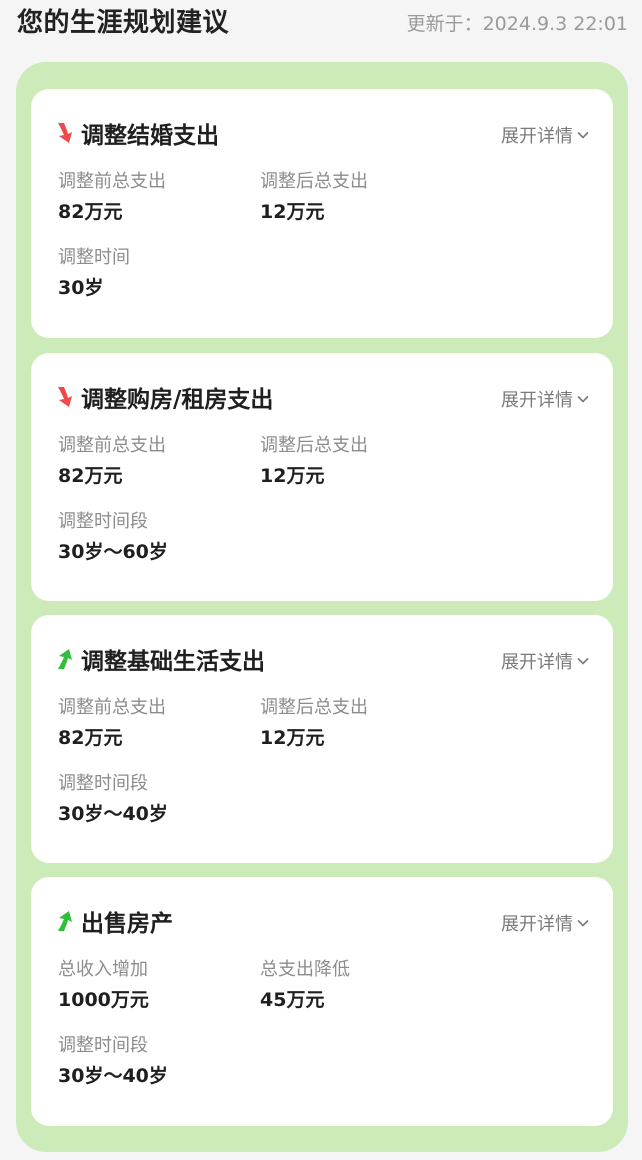 Image resolution: width=642 pixels, height=1160 pixels. I want to click on card-title: 出售房产, so click(127, 924).